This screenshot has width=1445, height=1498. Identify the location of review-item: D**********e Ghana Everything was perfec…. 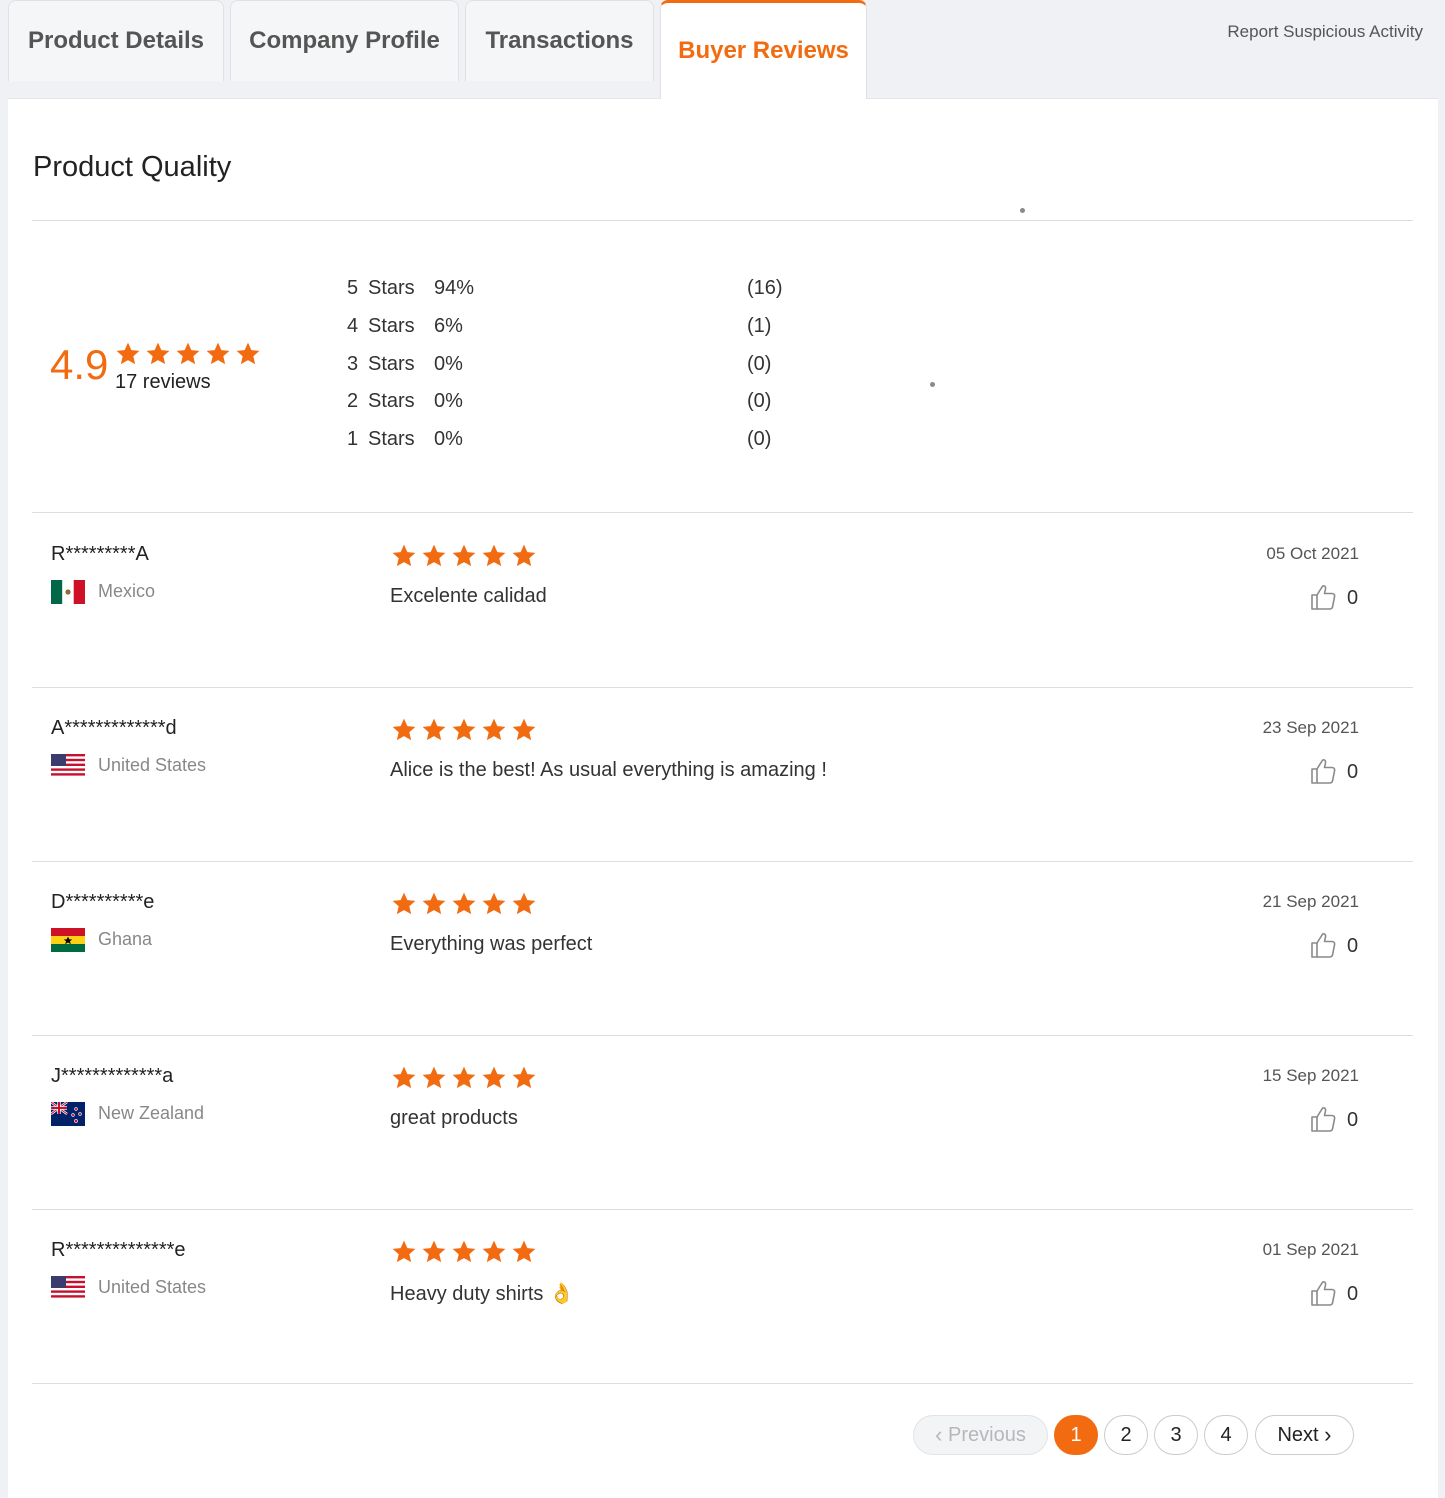
(722, 948).